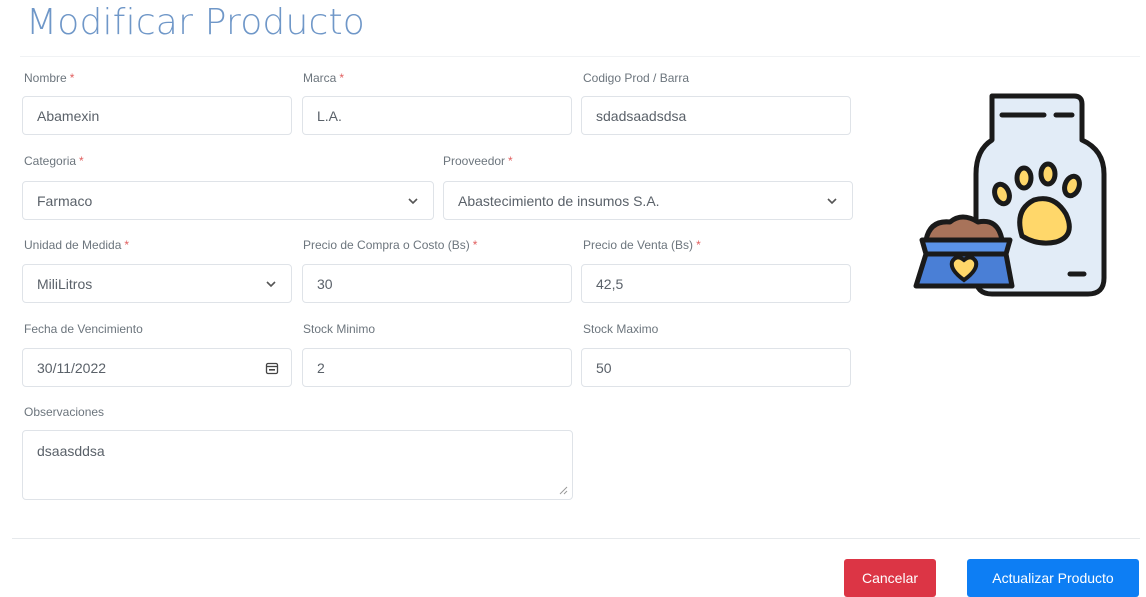  What do you see at coordinates (157, 367) in the screenshot?
I see `fecha-vencimiento-input: 30/11/2022` at bounding box center [157, 367].